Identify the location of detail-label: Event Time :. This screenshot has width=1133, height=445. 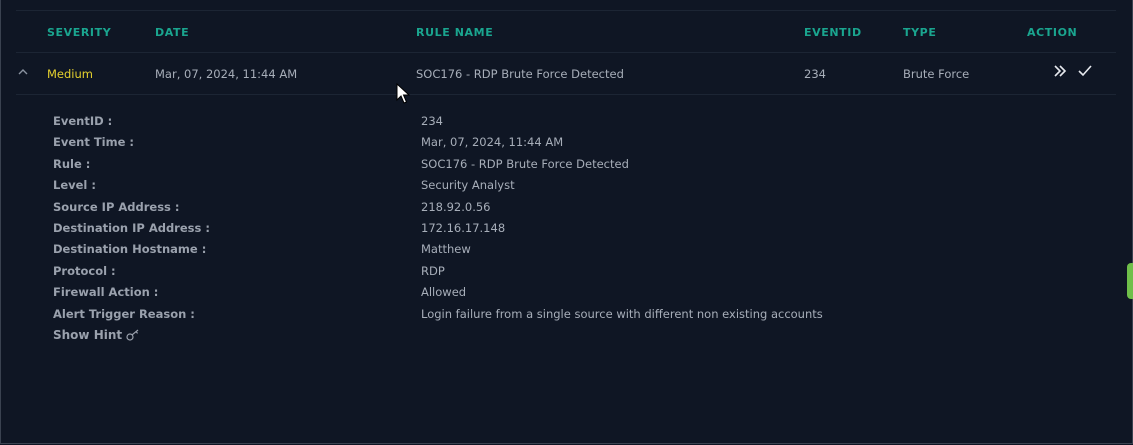
(94, 142).